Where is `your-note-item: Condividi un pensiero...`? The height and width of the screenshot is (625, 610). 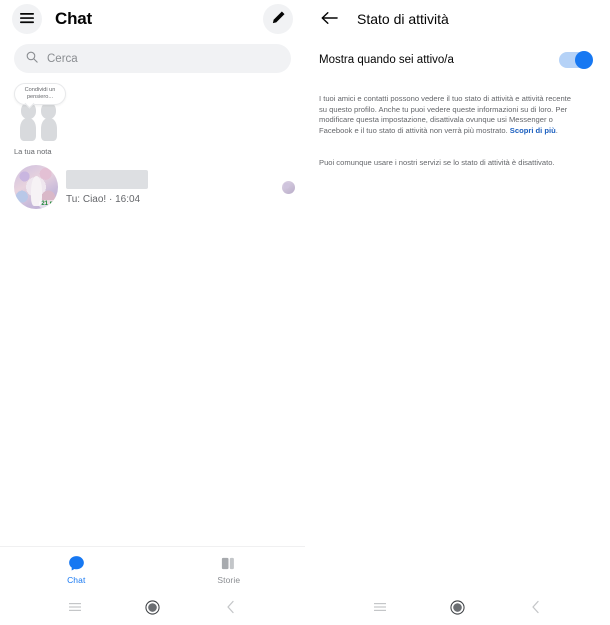
your-note-item: Condividi un pensiero... is located at coordinates (40, 112).